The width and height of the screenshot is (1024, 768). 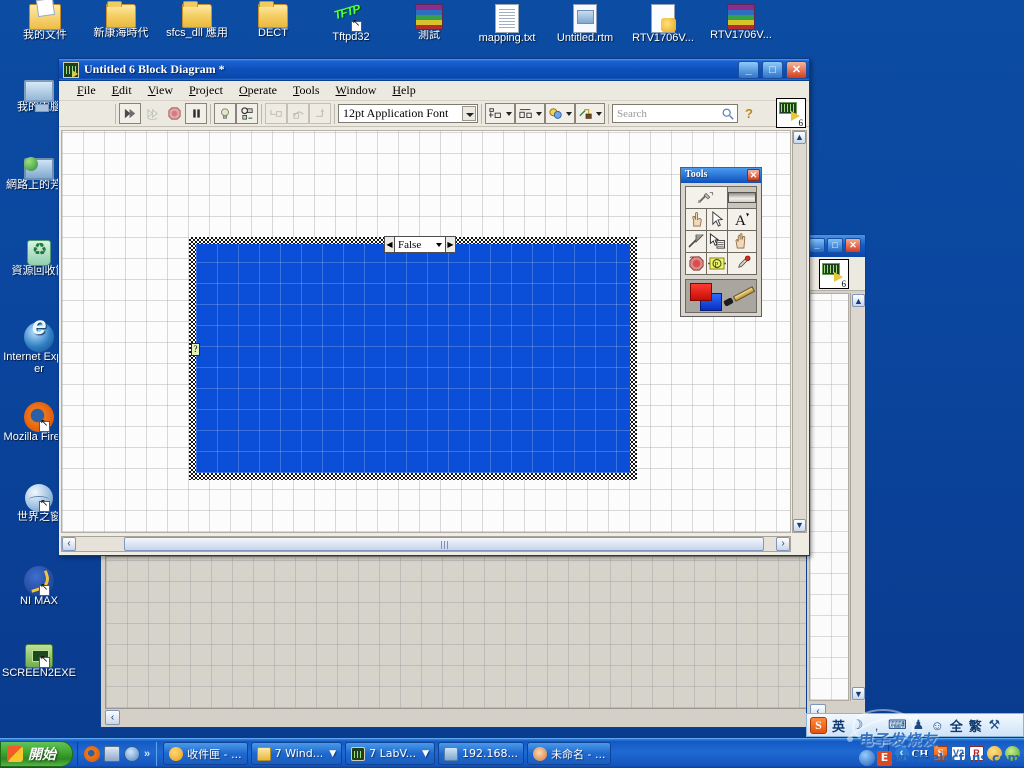 I want to click on run-continuously-icon, so click(x=152, y=113).